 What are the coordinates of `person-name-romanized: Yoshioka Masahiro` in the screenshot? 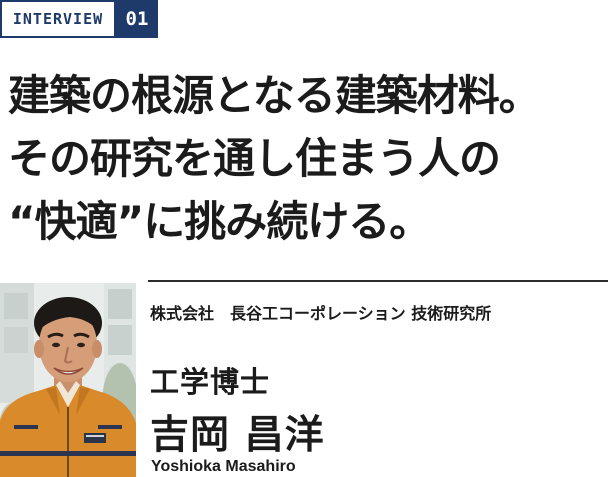 It's located at (223, 466).